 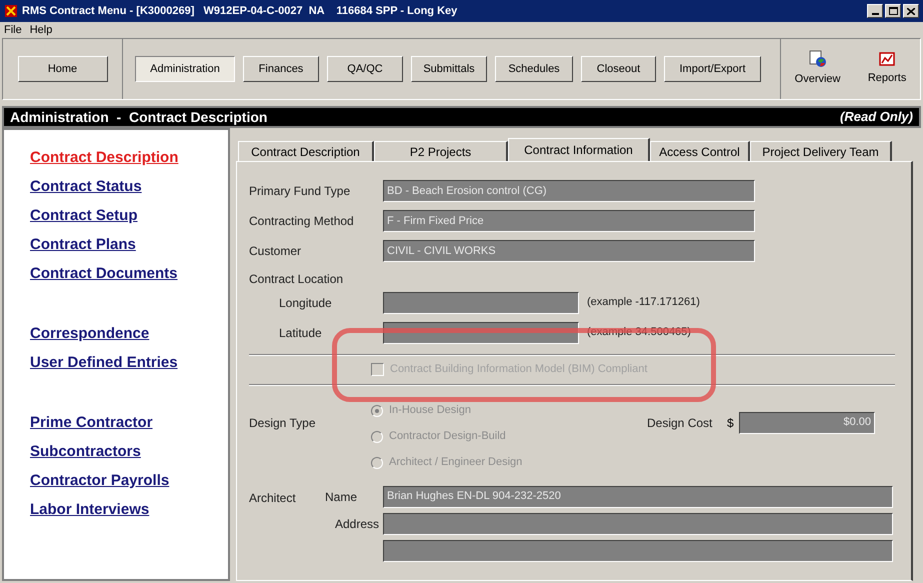 What do you see at coordinates (185, 69) in the screenshot?
I see `nav-button: Administration` at bounding box center [185, 69].